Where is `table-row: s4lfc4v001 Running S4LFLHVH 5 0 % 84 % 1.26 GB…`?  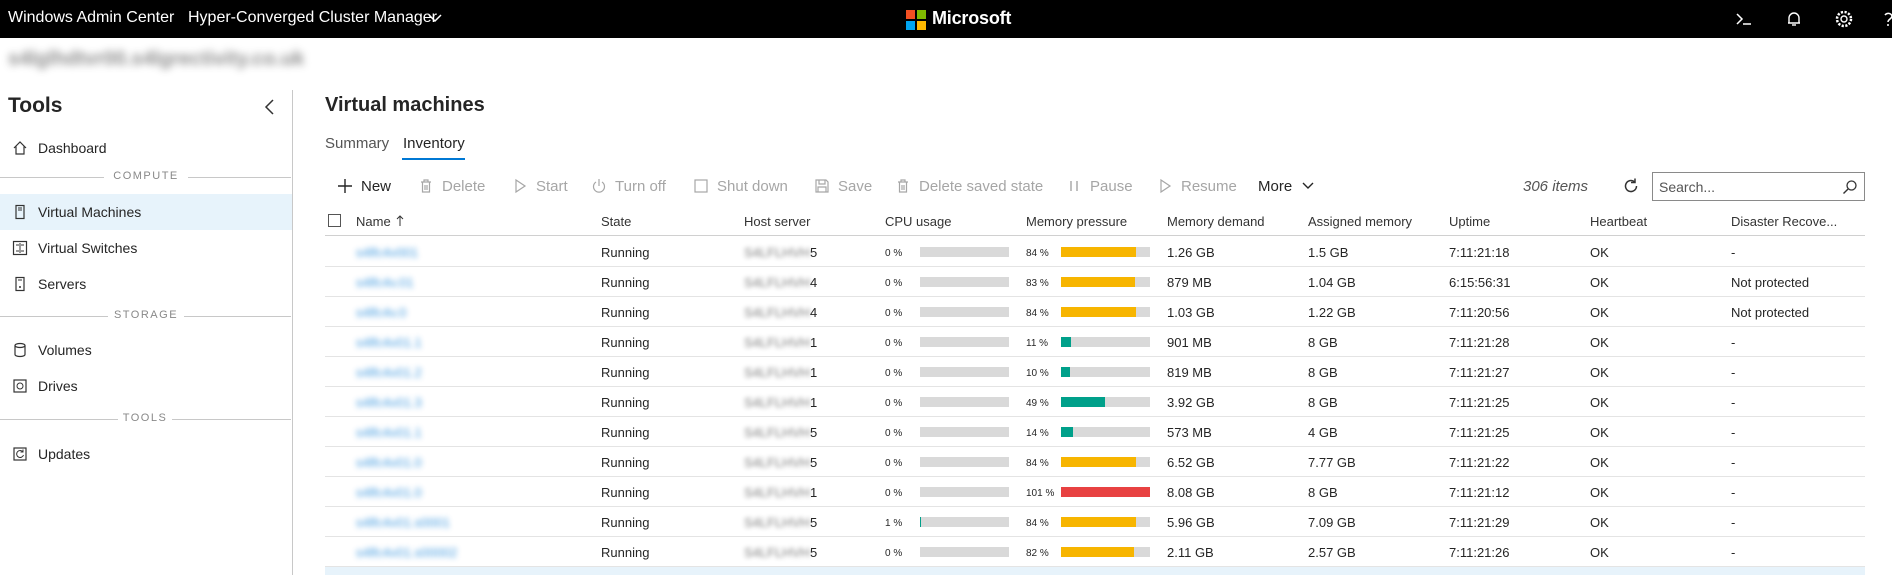
table-row: s4lfc4v001 Running S4LFLHVH 5 0 % 84 % 1.26 GB… is located at coordinates (1095, 252).